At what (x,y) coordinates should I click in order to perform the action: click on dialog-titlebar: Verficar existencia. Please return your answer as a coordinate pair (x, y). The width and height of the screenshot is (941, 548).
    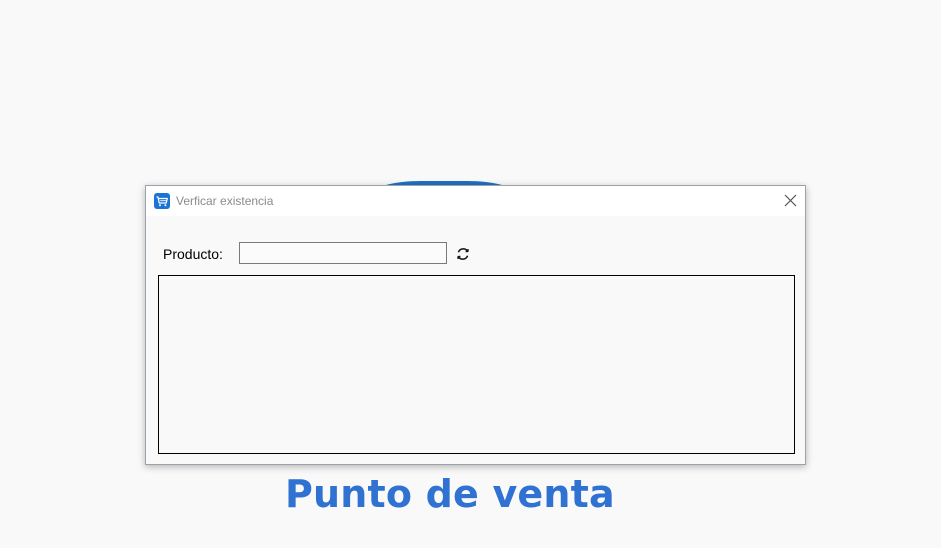
    Looking at the image, I should click on (475, 201).